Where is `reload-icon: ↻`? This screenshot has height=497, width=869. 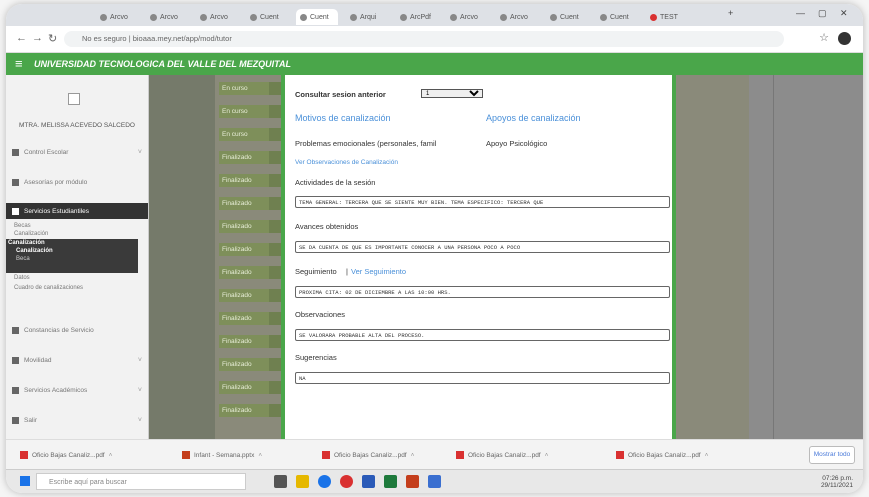 reload-icon: ↻ is located at coordinates (52, 38).